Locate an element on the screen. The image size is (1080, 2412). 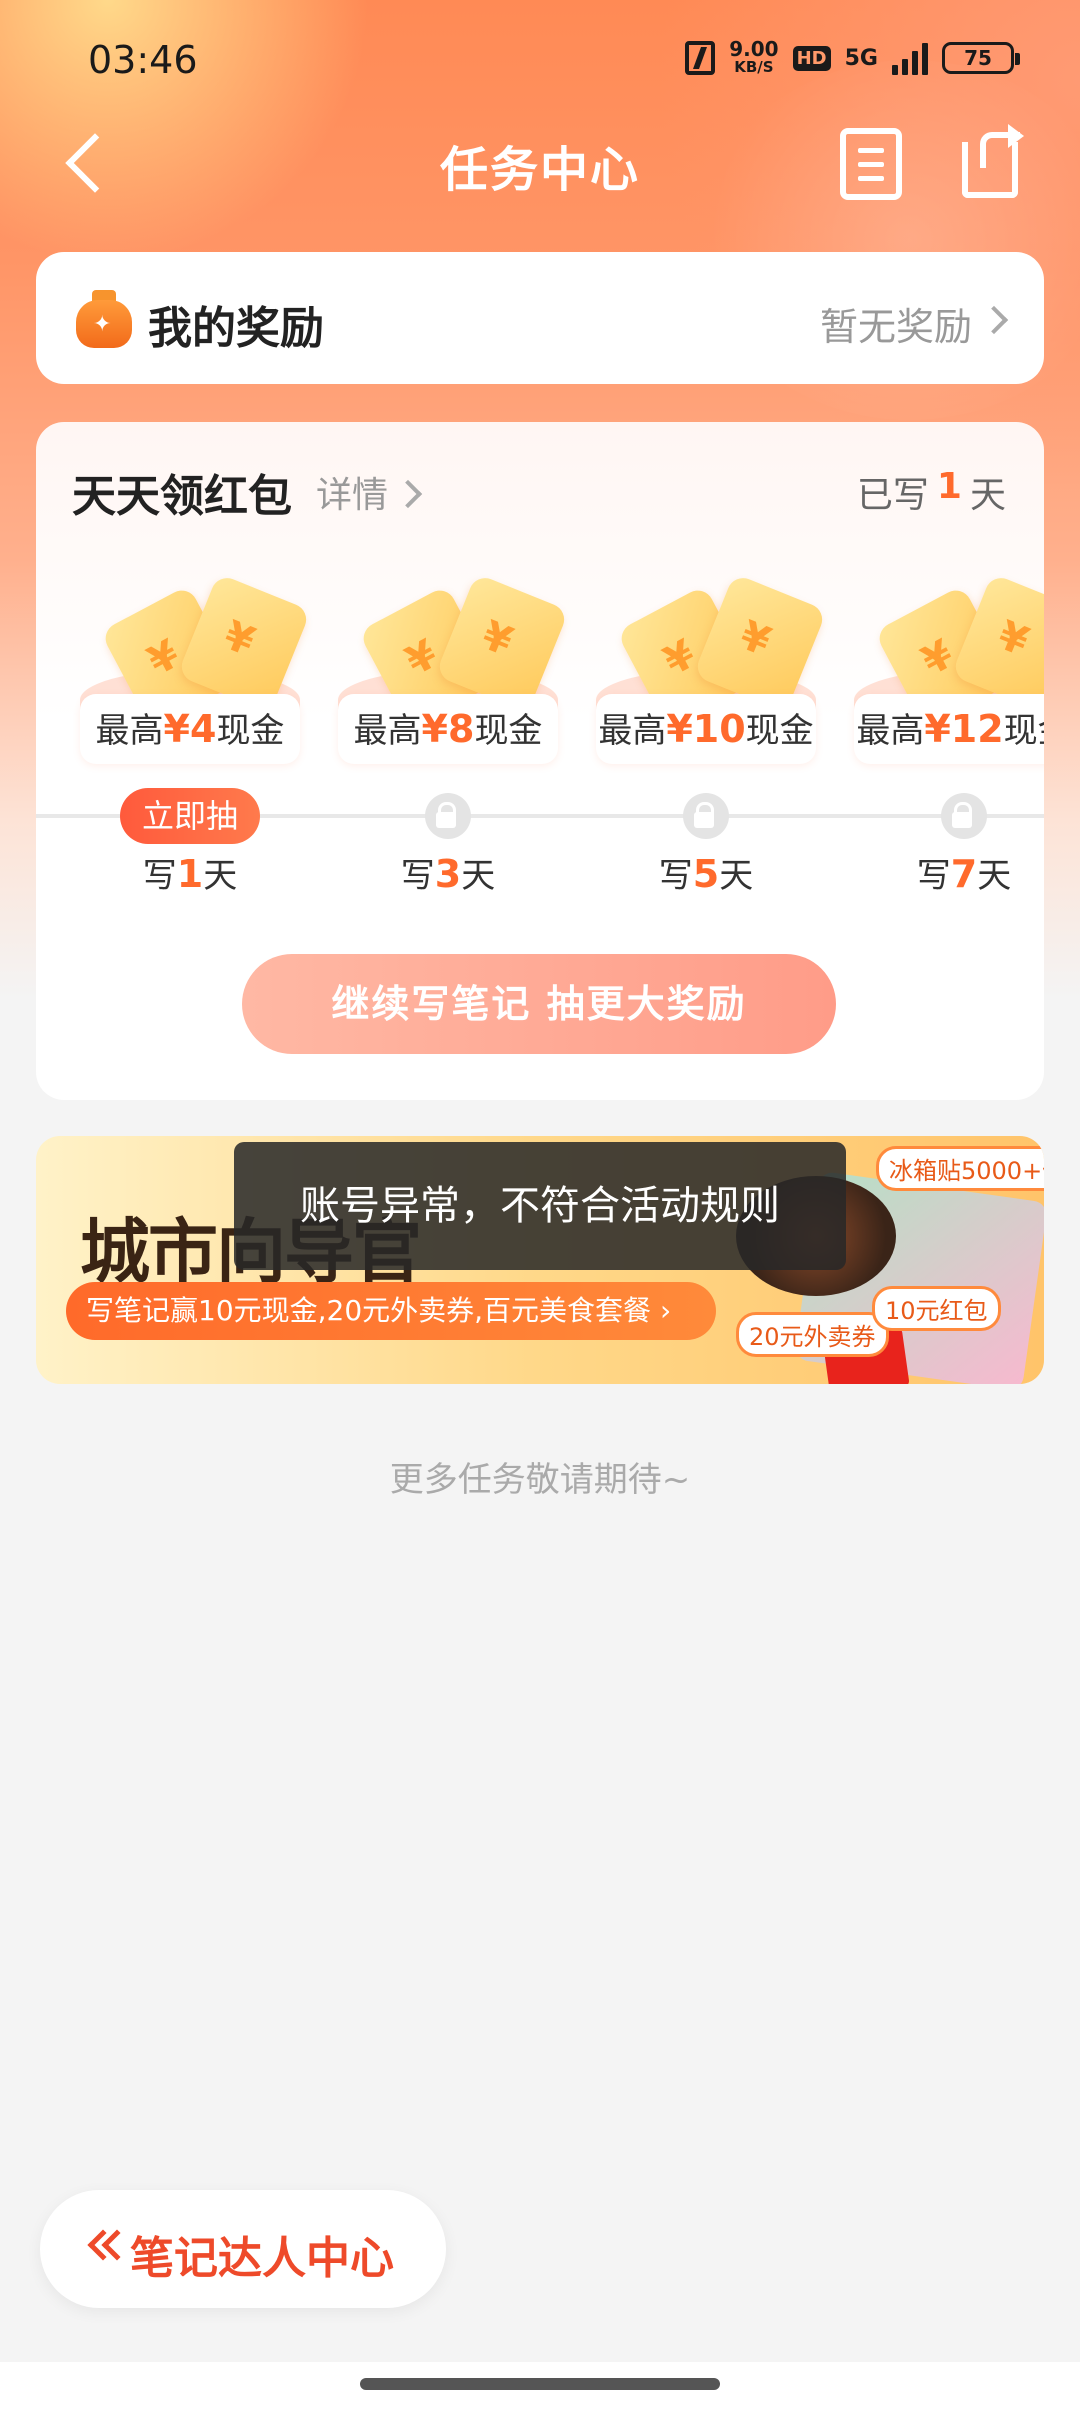
share-icon is located at coordinates (995, 162).